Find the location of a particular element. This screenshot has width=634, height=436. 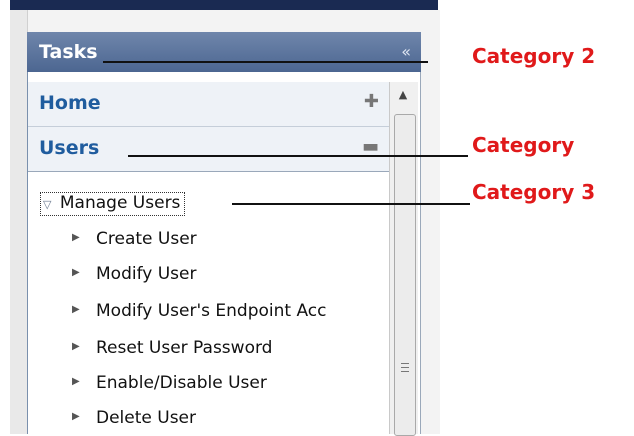

task-item-label: Modify User is located at coordinates (146, 274).